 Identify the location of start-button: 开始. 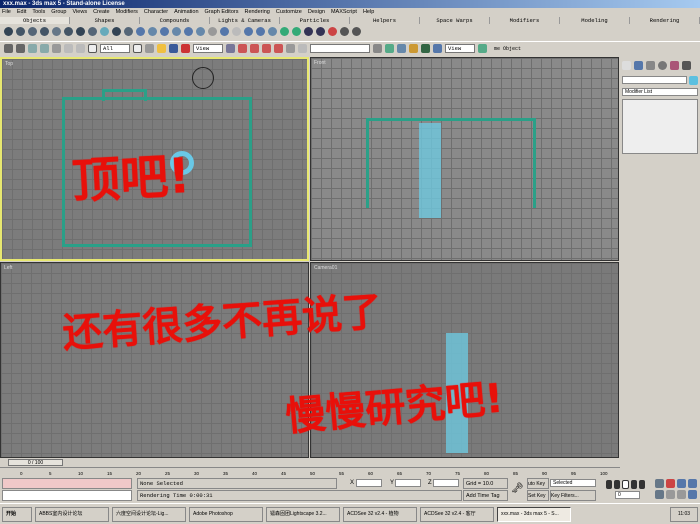
(17, 514).